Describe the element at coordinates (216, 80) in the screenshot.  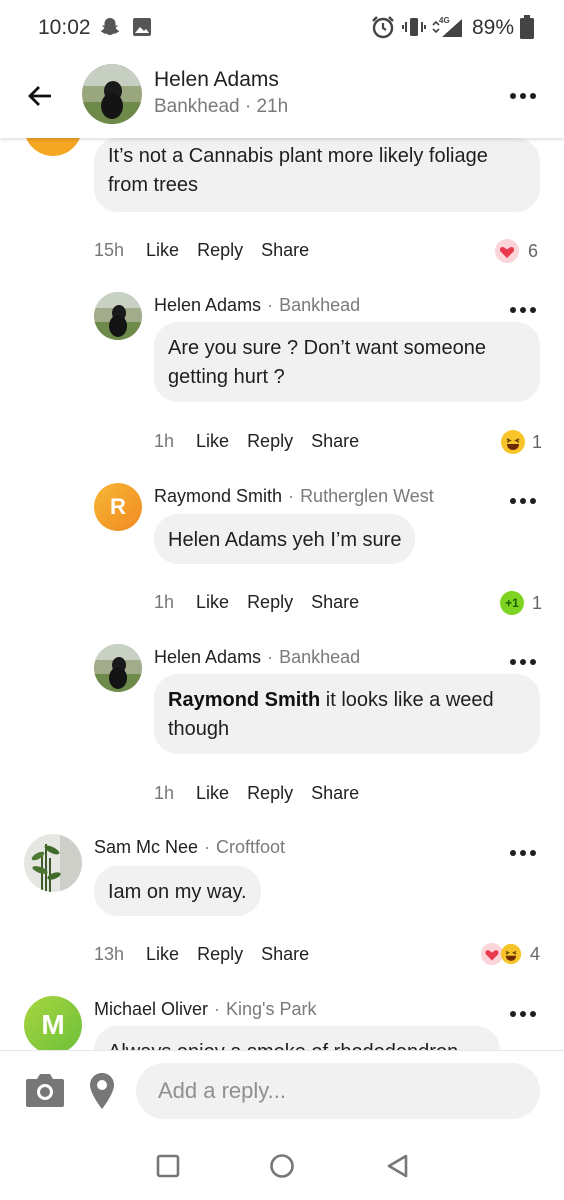
I see `poster-name: Helen Adams` at that location.